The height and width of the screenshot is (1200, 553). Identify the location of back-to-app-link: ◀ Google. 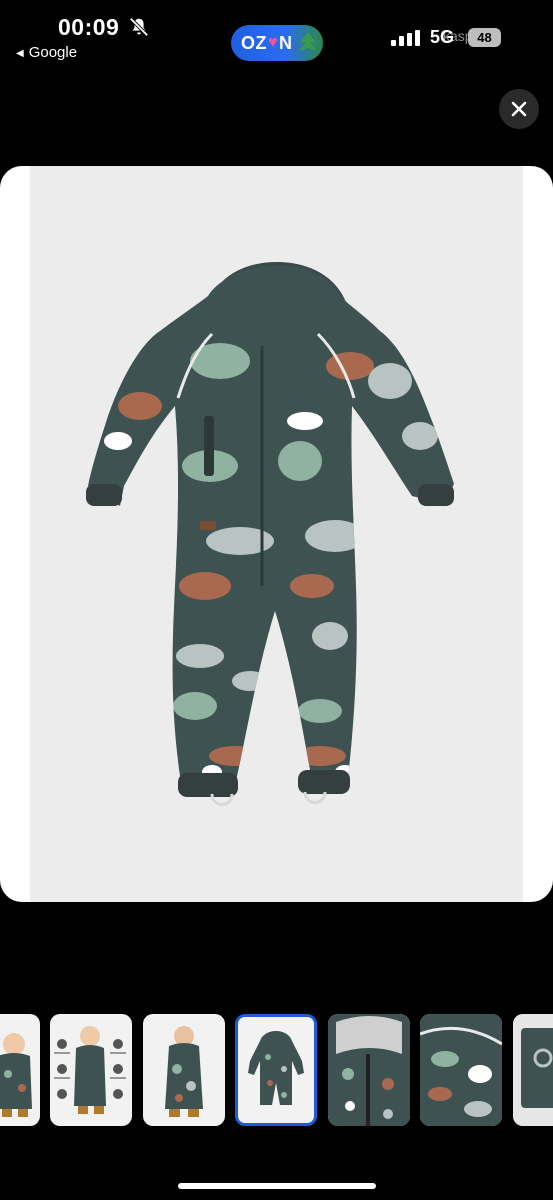
(46, 52).